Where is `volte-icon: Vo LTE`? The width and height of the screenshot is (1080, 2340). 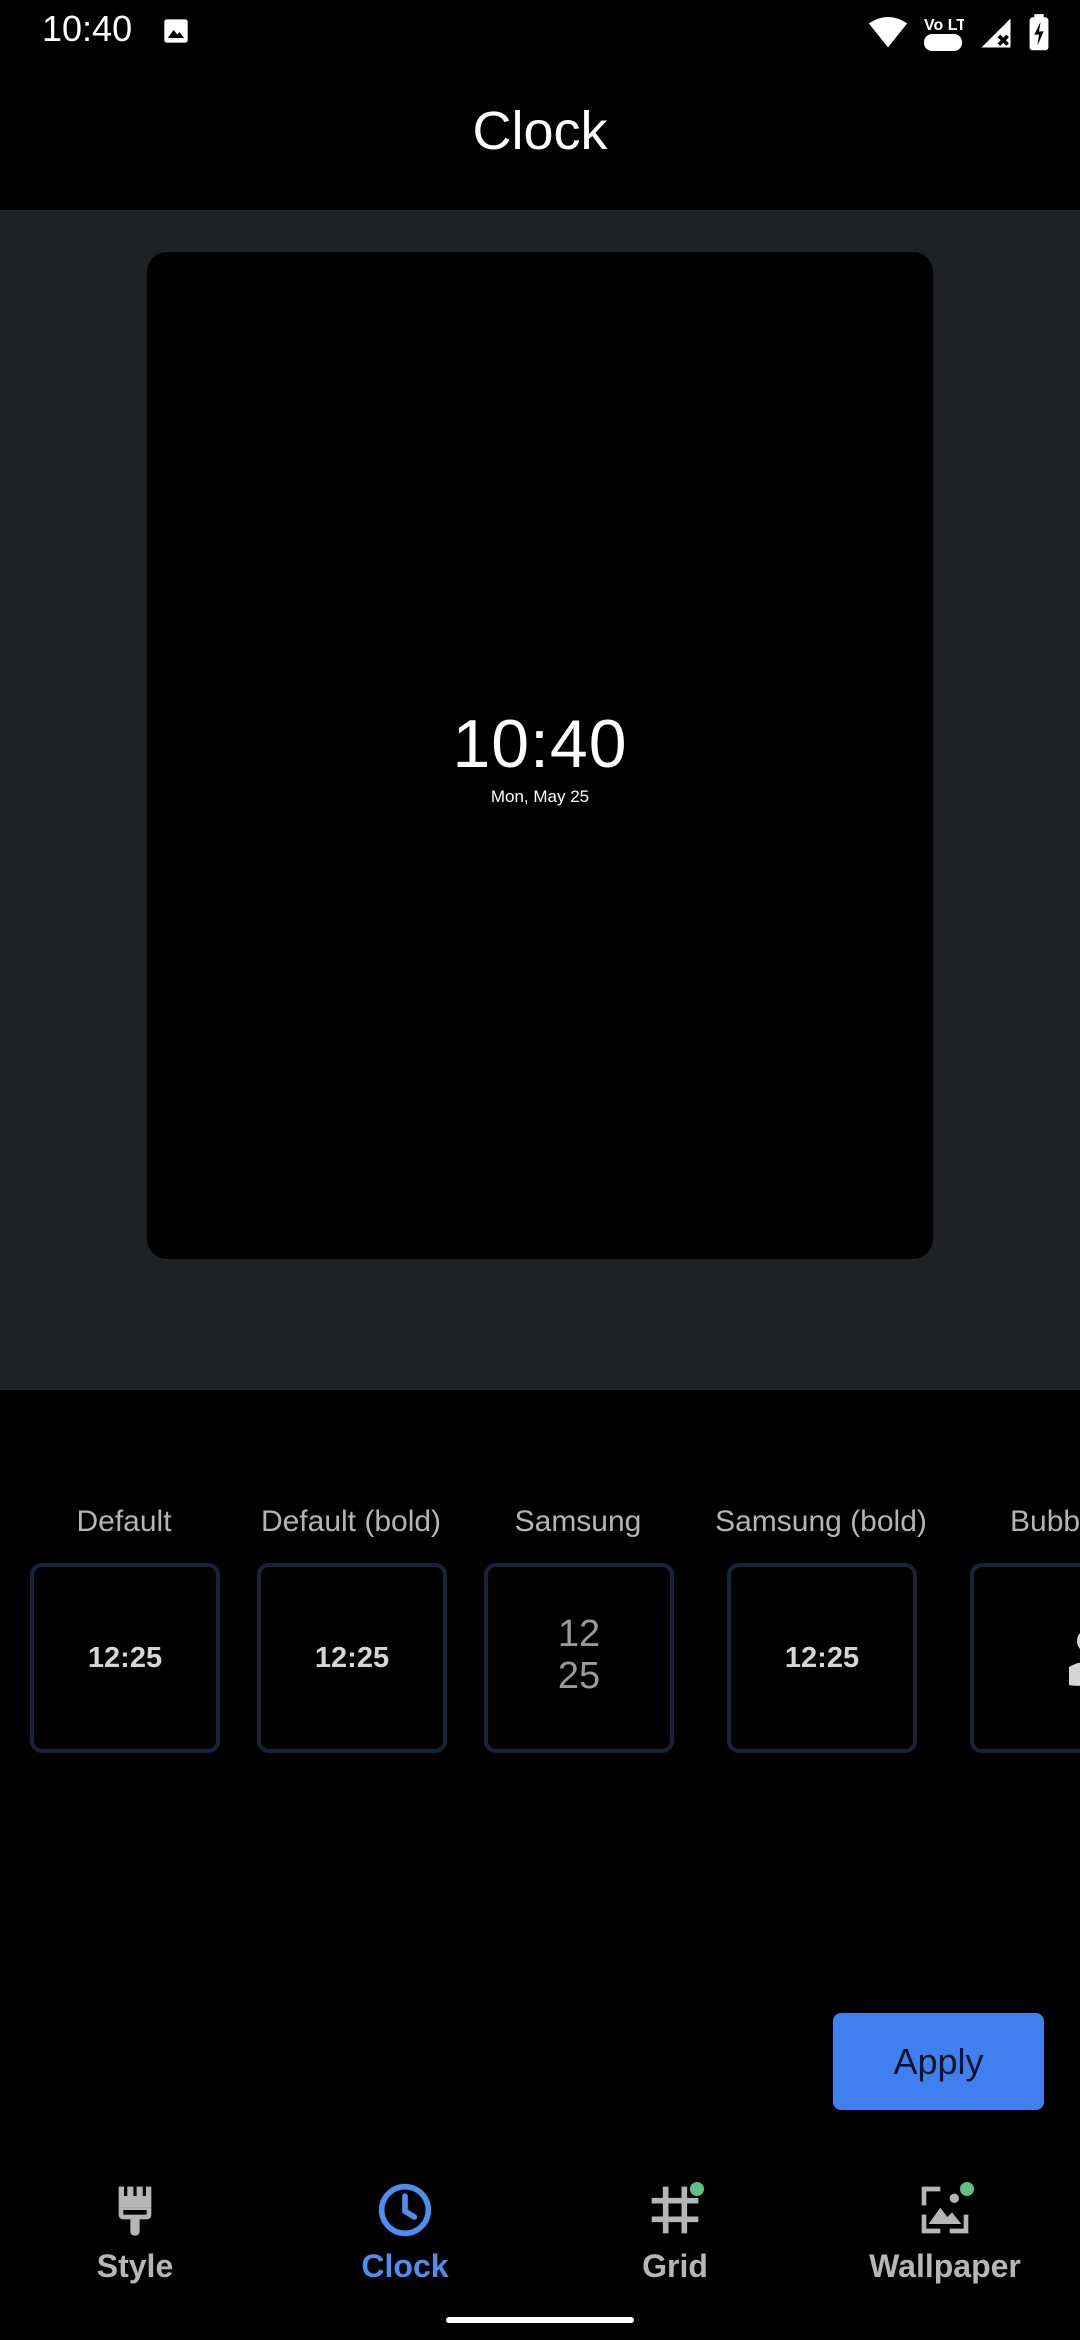
volte-icon: Vo LTE is located at coordinates (944, 34).